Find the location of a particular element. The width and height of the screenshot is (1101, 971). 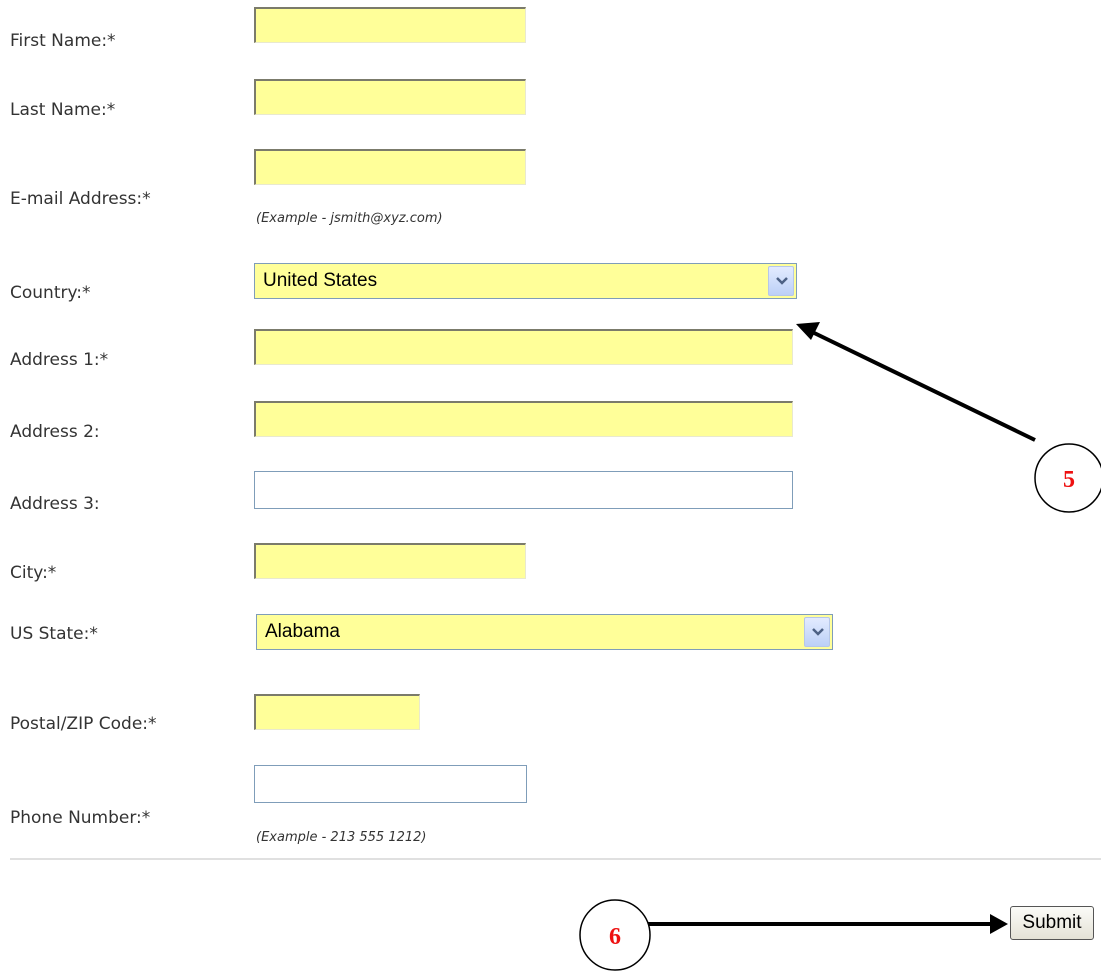

callout-5-arrow is located at coordinates (920, 384).